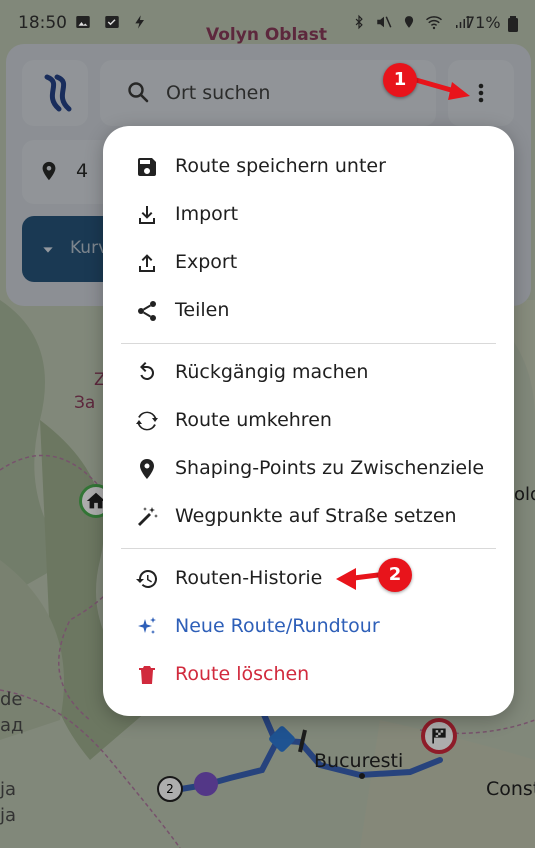  I want to click on battery-level: 71%, so click(483, 22).